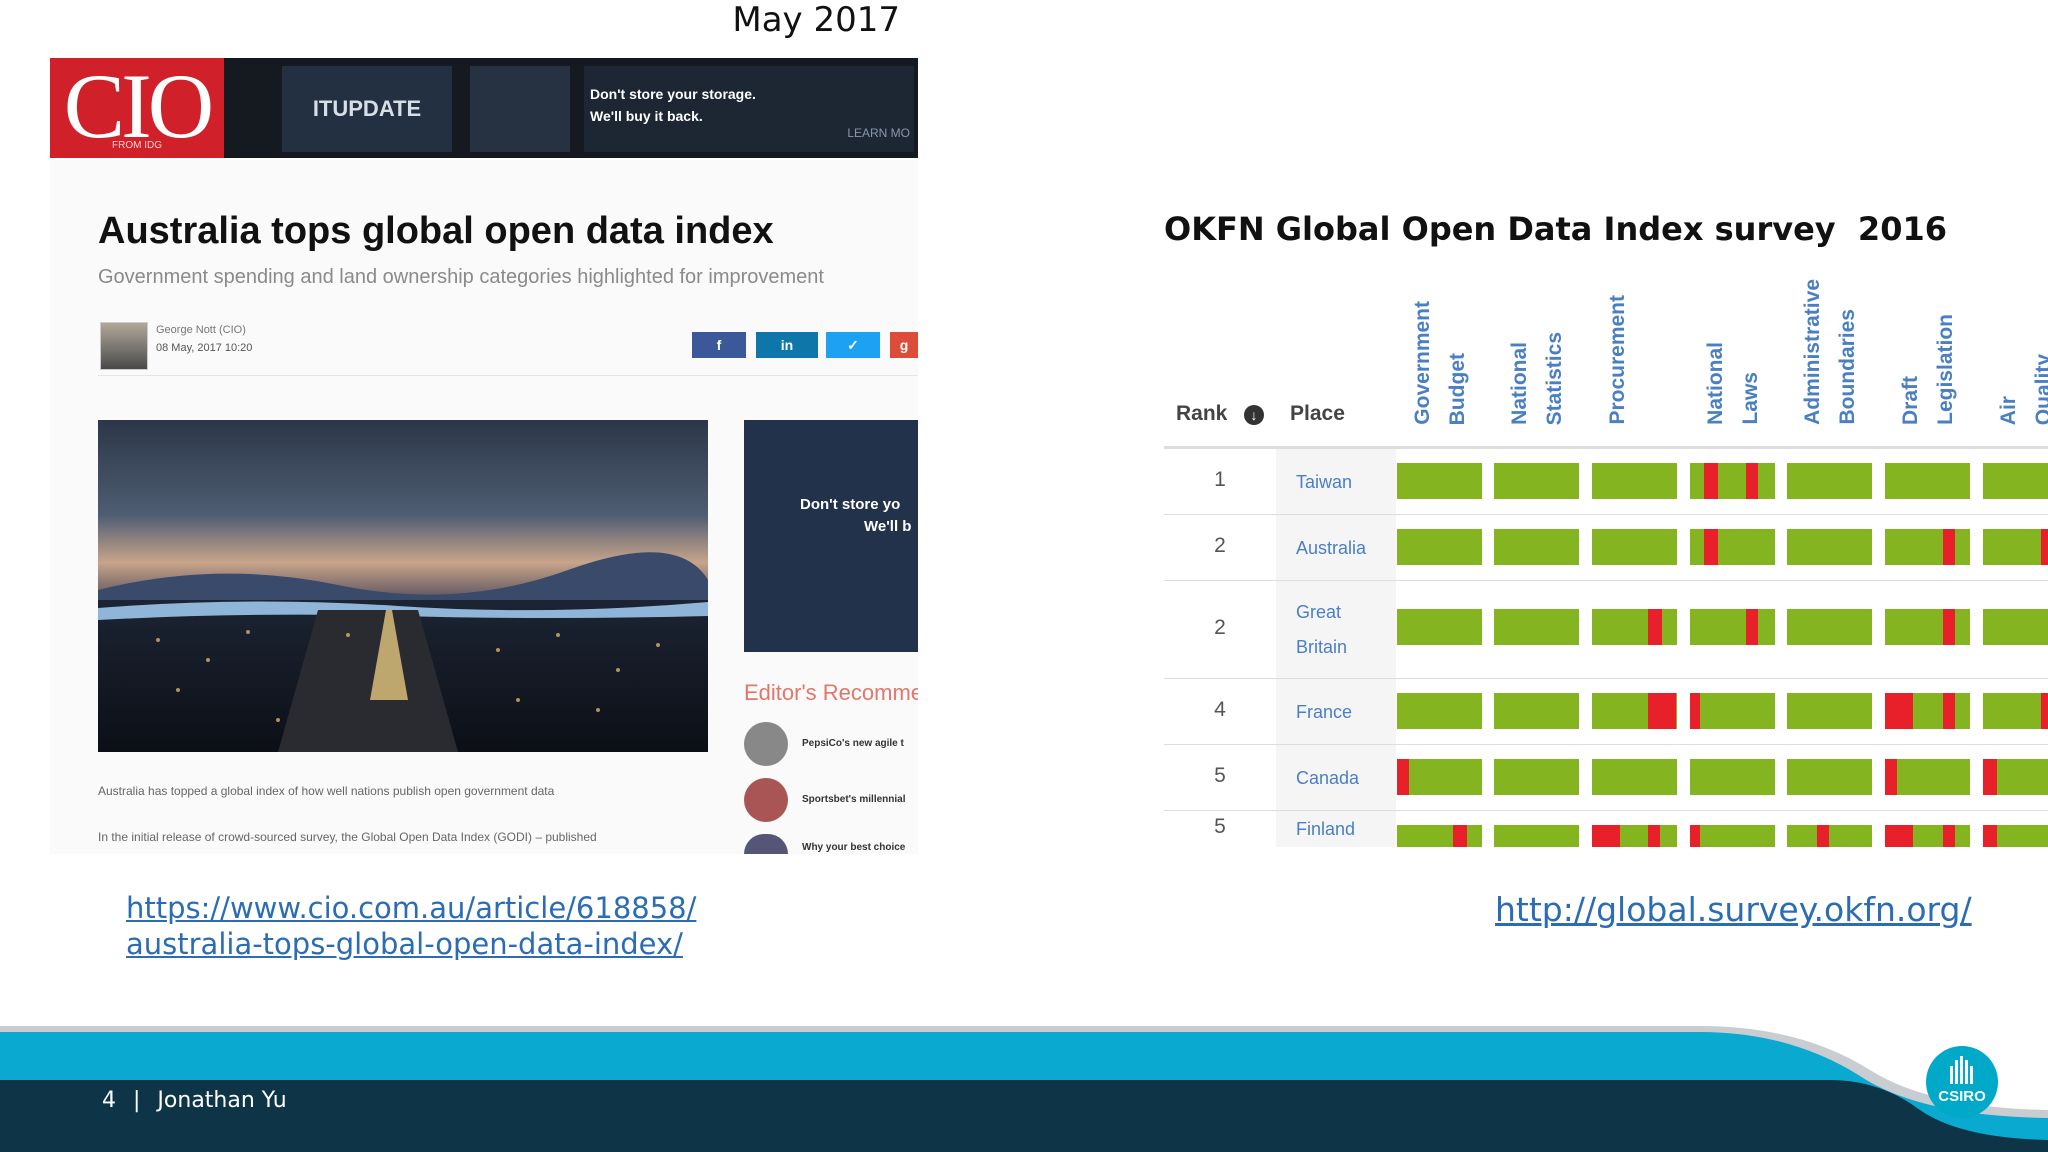 The width and height of the screenshot is (2048, 1152). Describe the element at coordinates (1325, 829) in the screenshot. I see `place-name: Finland` at that location.